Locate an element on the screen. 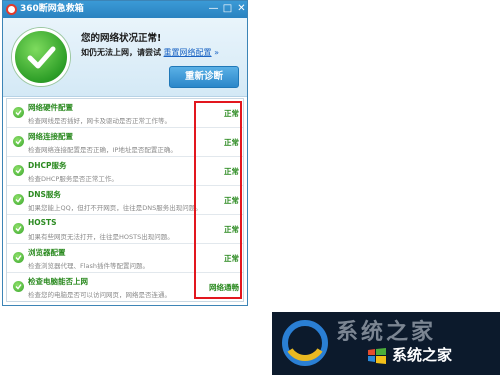 Image resolution: width=500 pixels, height=375 pixels. check-desc: 检查DHCP服务是否正常工作。 is located at coordinates (73, 179).